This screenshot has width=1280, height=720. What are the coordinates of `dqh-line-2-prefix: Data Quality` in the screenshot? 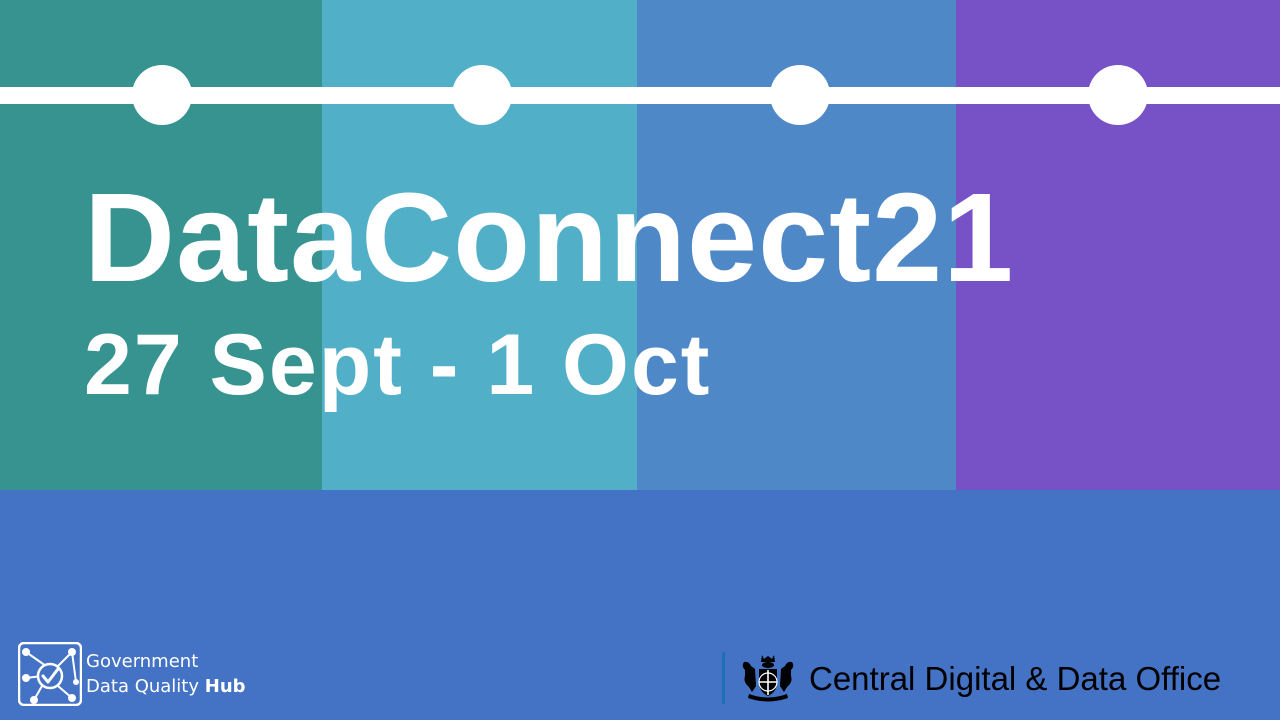 It's located at (145, 686).